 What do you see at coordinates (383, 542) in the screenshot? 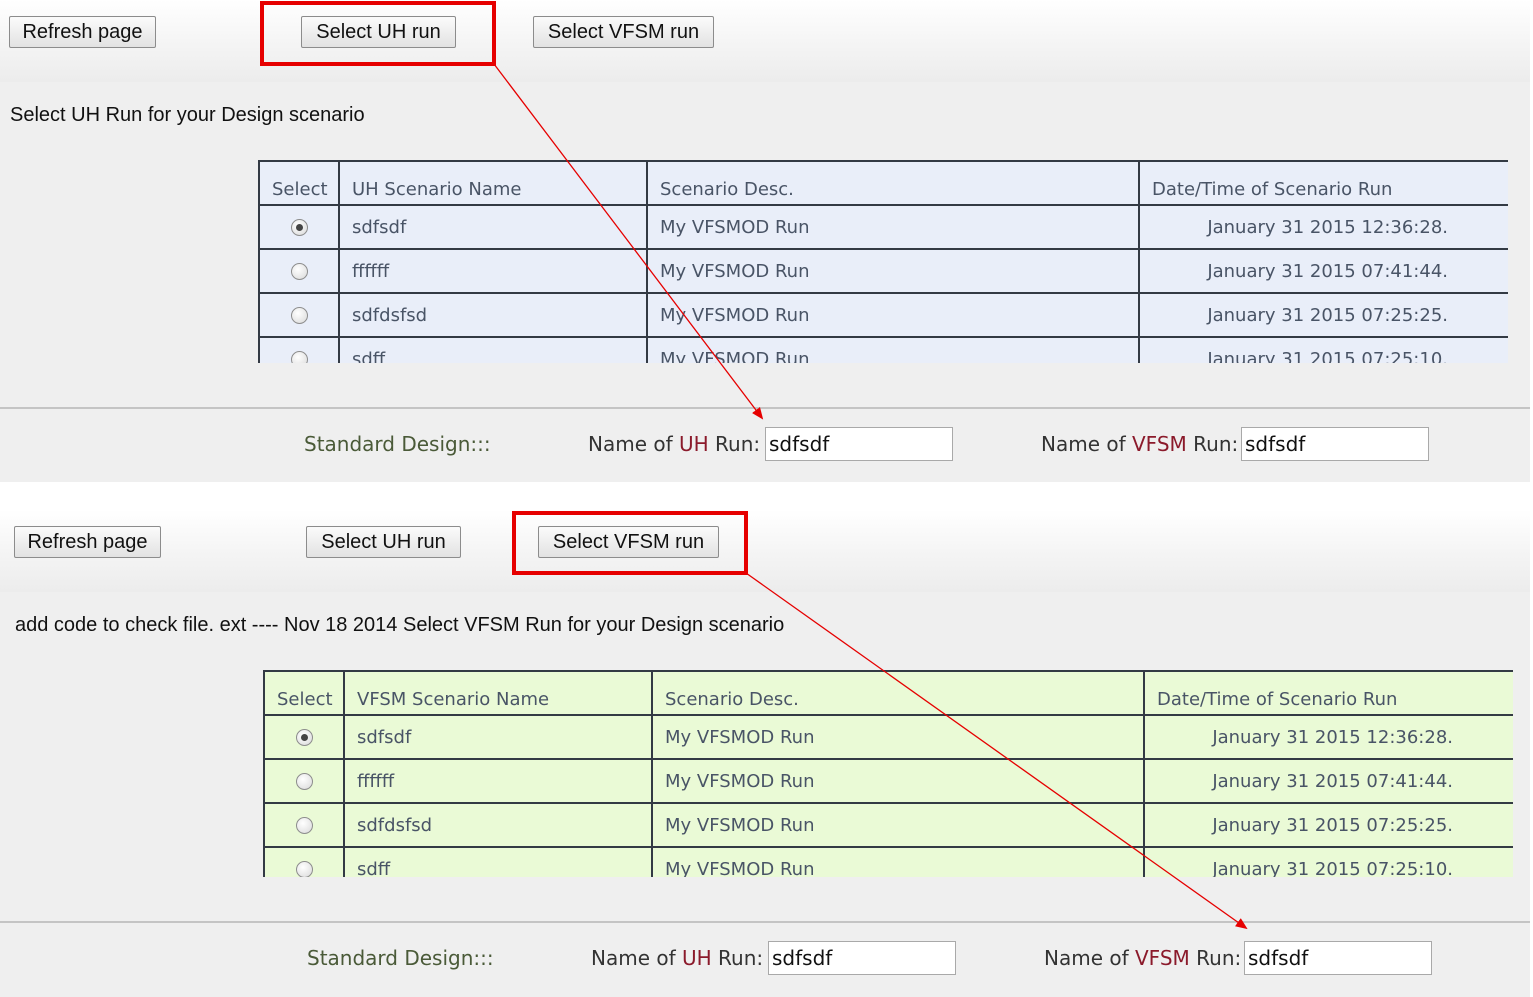
I see `select-uh-run-button: Select UH run` at bounding box center [383, 542].